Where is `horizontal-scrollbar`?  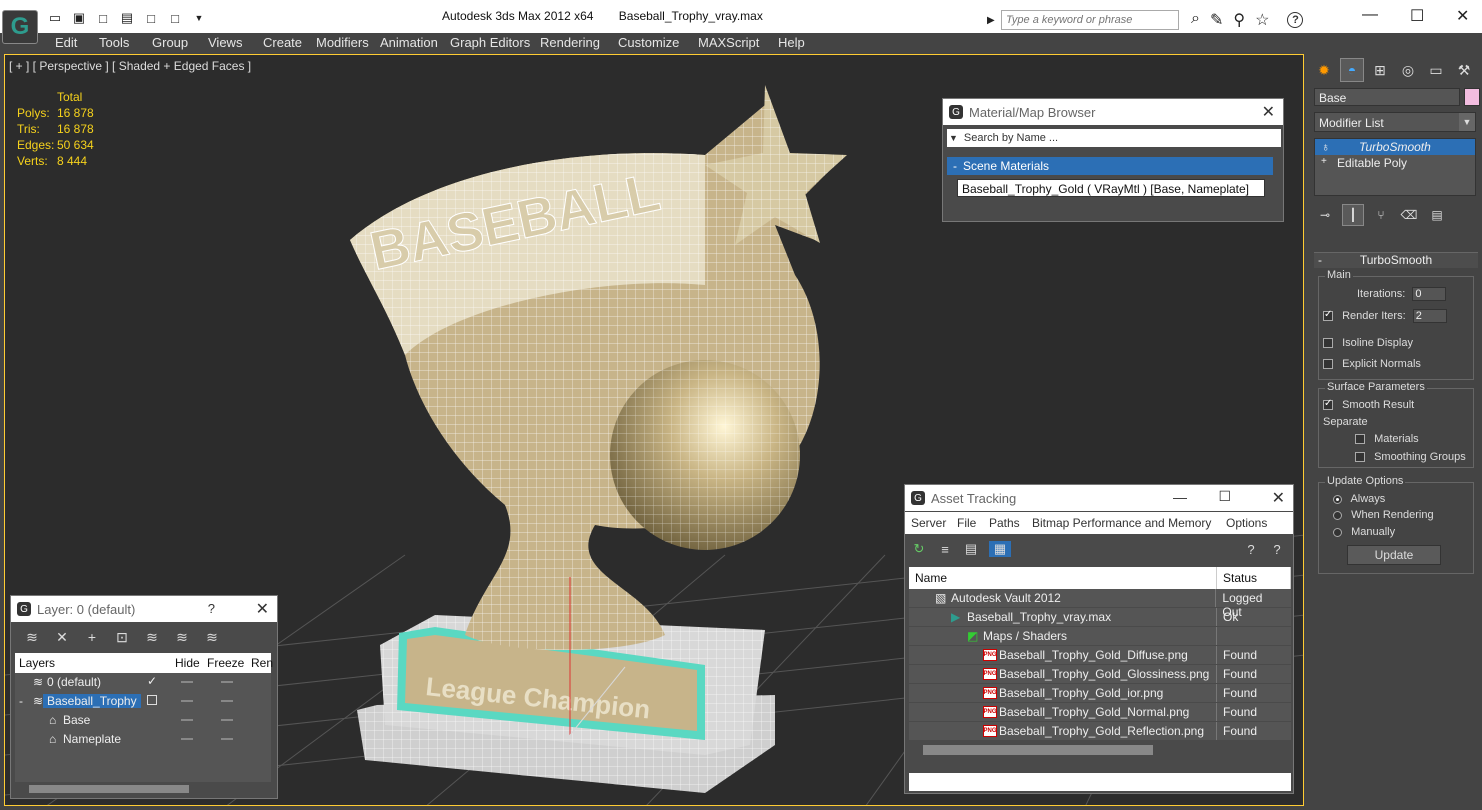
horizontal-scrollbar is located at coordinates (1100, 750).